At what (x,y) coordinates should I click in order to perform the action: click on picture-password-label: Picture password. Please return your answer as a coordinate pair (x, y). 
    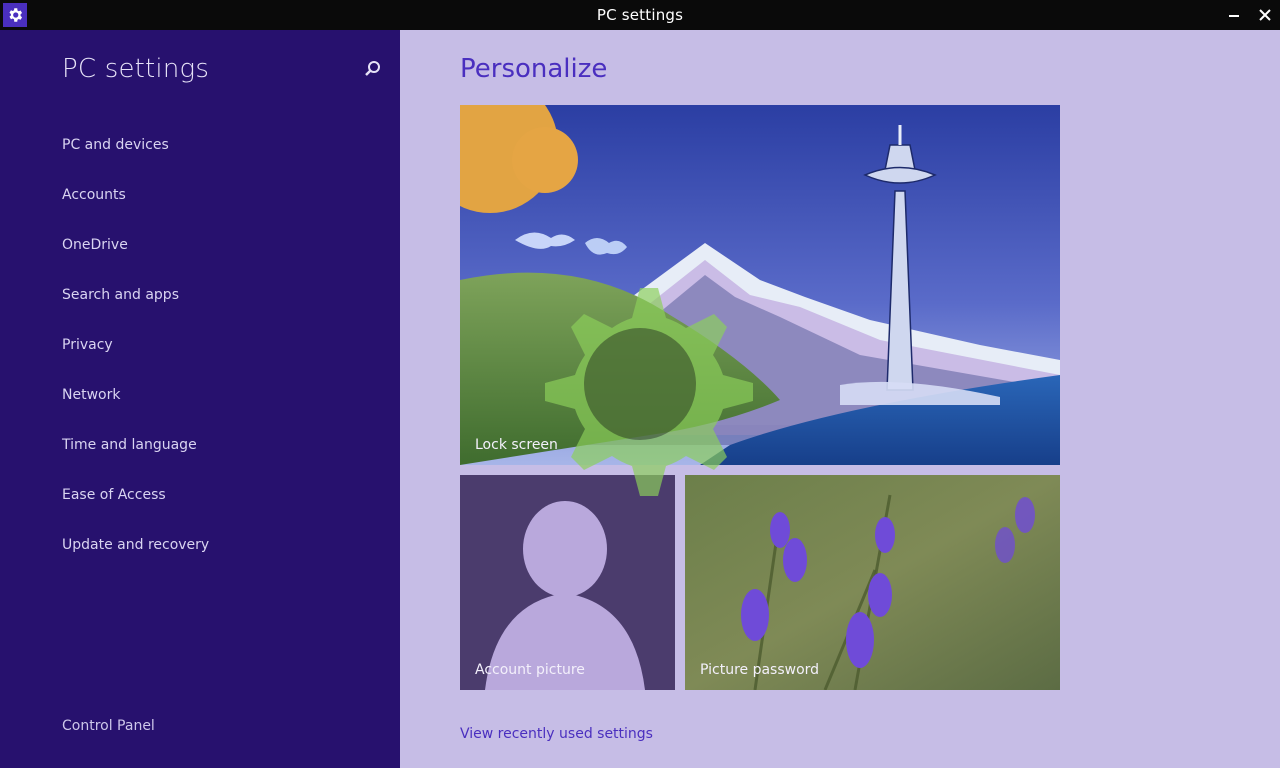
    Looking at the image, I should click on (760, 670).